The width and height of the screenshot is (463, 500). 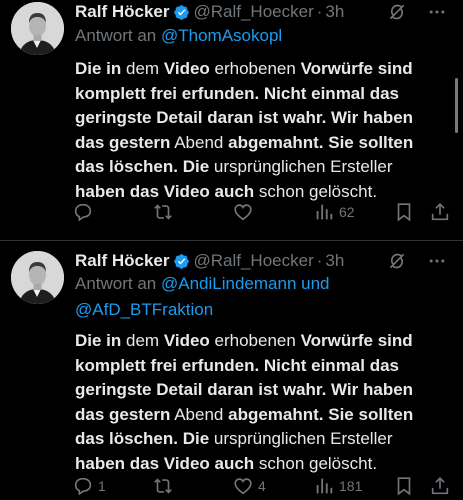 What do you see at coordinates (221, 35) in the screenshot?
I see `reply-mention: @ThomAsokopl` at bounding box center [221, 35].